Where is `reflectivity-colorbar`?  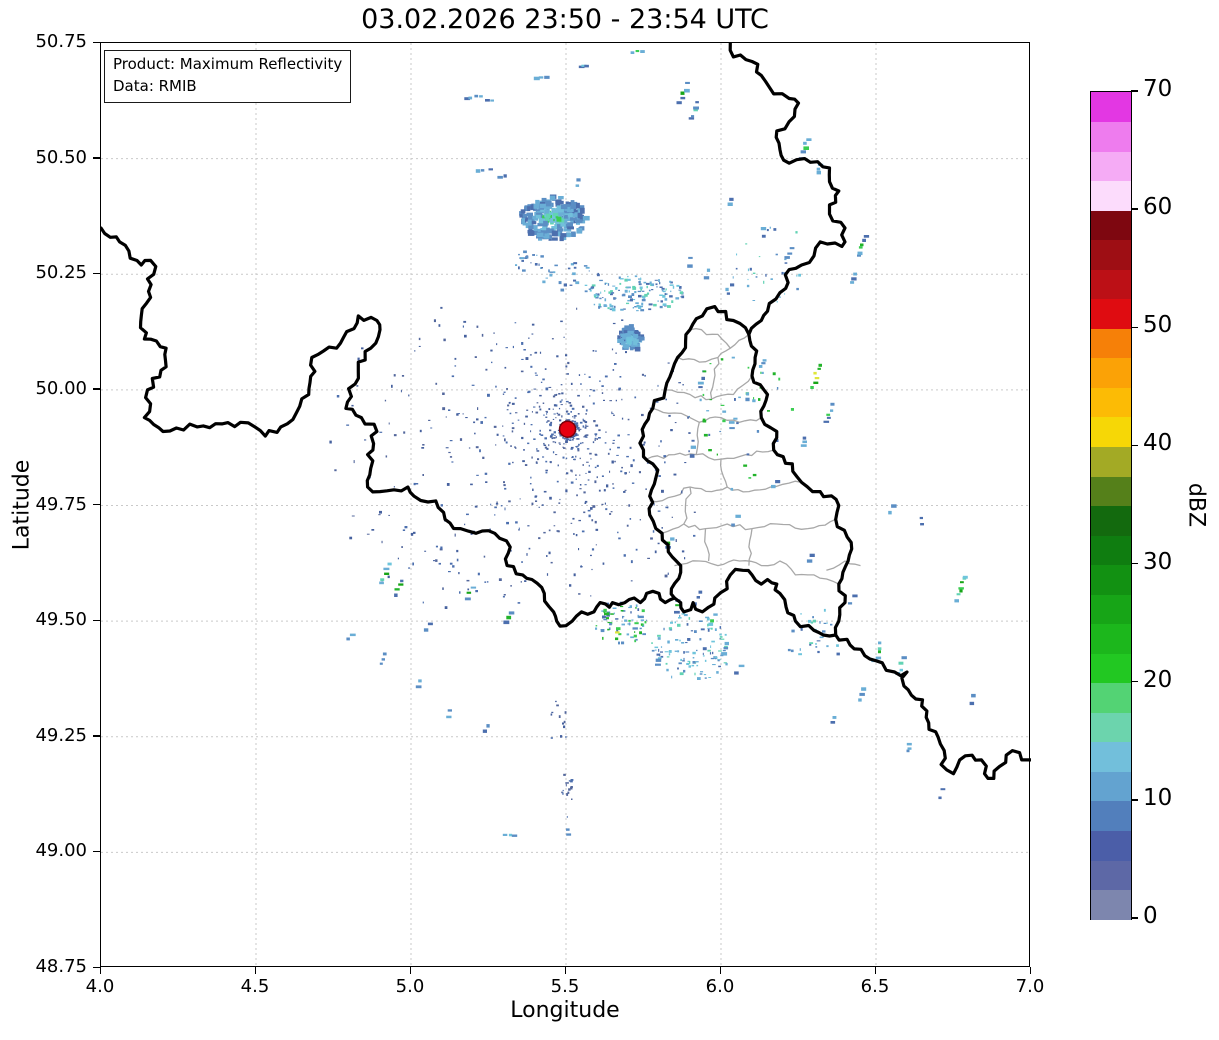
reflectivity-colorbar is located at coordinates (1111, 505).